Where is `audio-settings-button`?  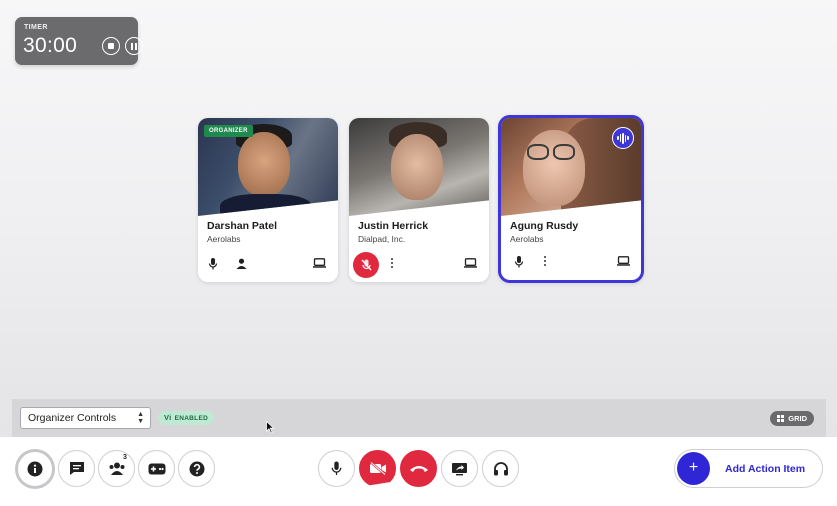
audio-settings-button is located at coordinates (500, 468).